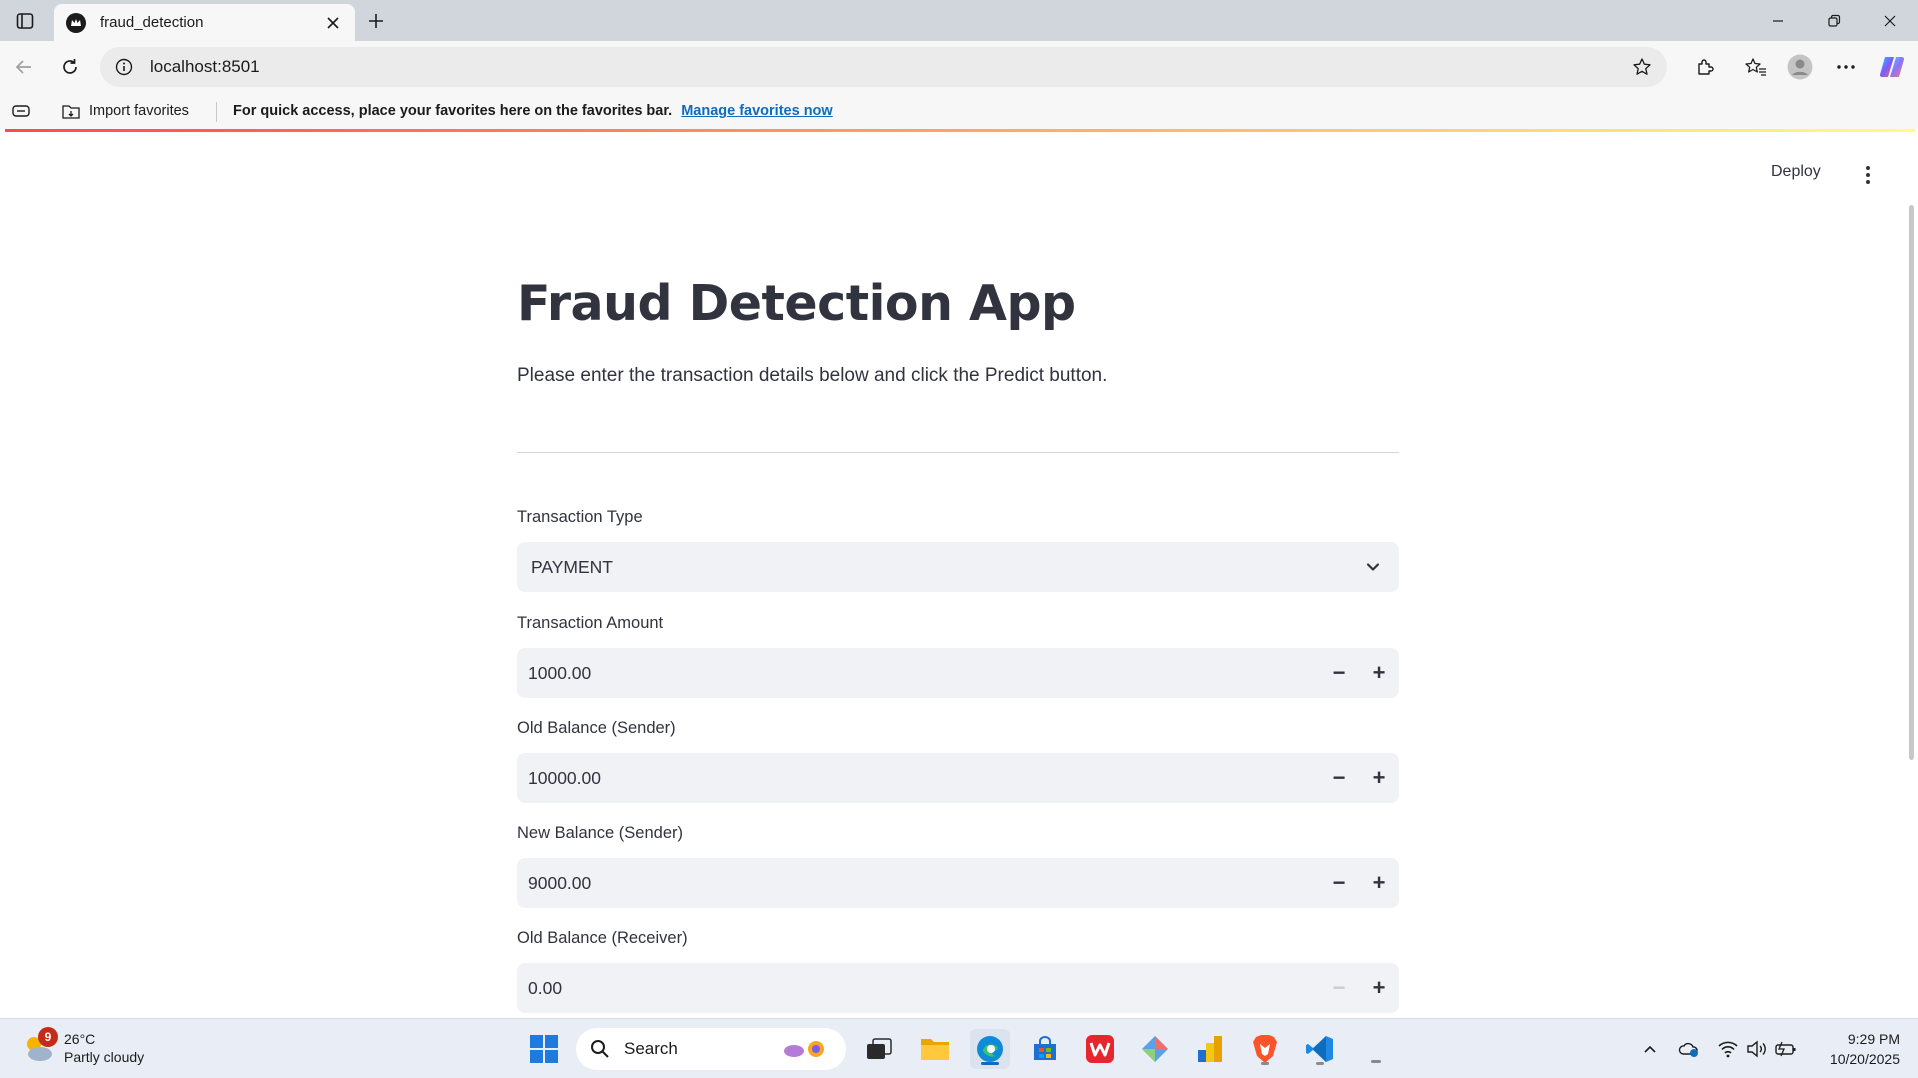 This screenshot has height=1078, width=1918. What do you see at coordinates (756, 111) in the screenshot?
I see `manage-favorites-link: Manage favorites now` at bounding box center [756, 111].